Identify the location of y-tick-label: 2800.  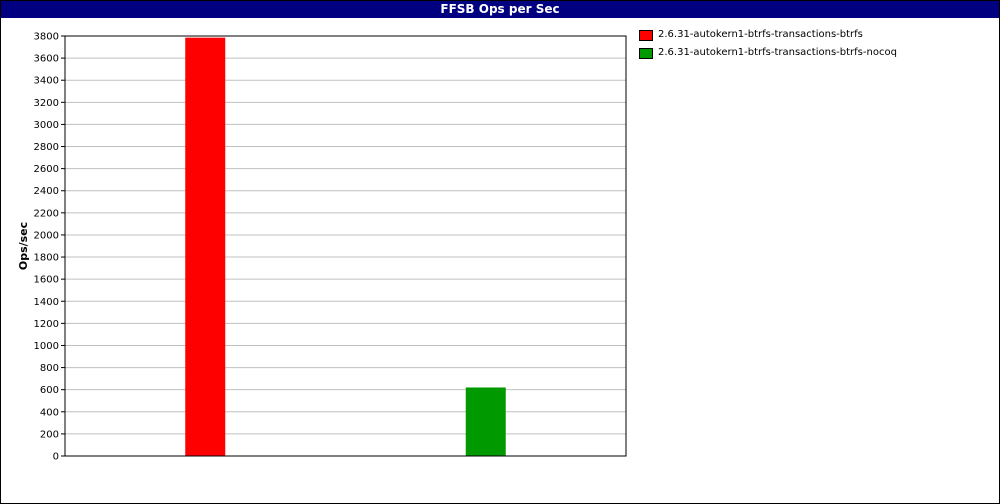
(46, 147).